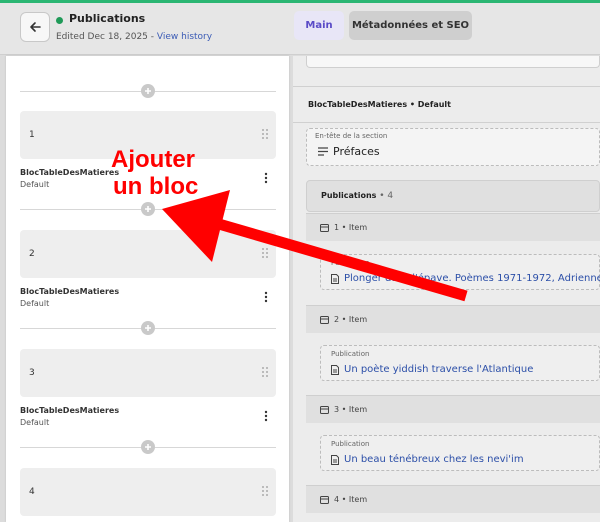 Image resolution: width=600 pixels, height=522 pixels. Describe the element at coordinates (156, 186) in the screenshot. I see `annotation-line-2: un bloc` at that location.